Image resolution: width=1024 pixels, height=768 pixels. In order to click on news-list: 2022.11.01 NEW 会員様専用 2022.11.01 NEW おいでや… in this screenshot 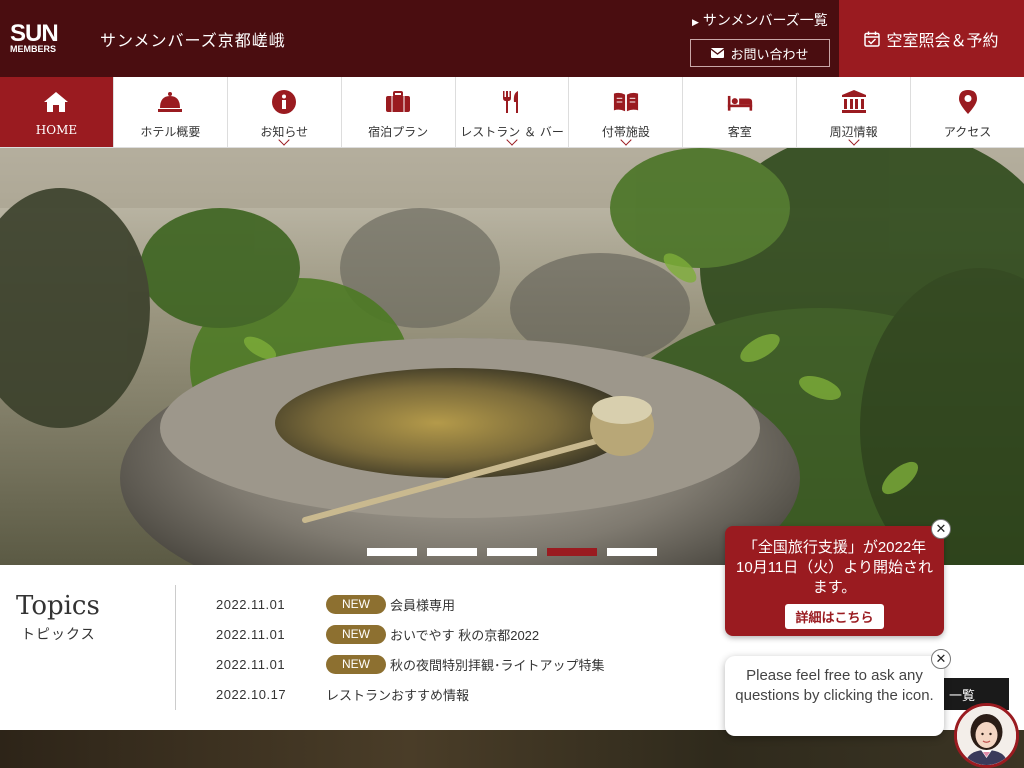, I will do `click(410, 649)`.